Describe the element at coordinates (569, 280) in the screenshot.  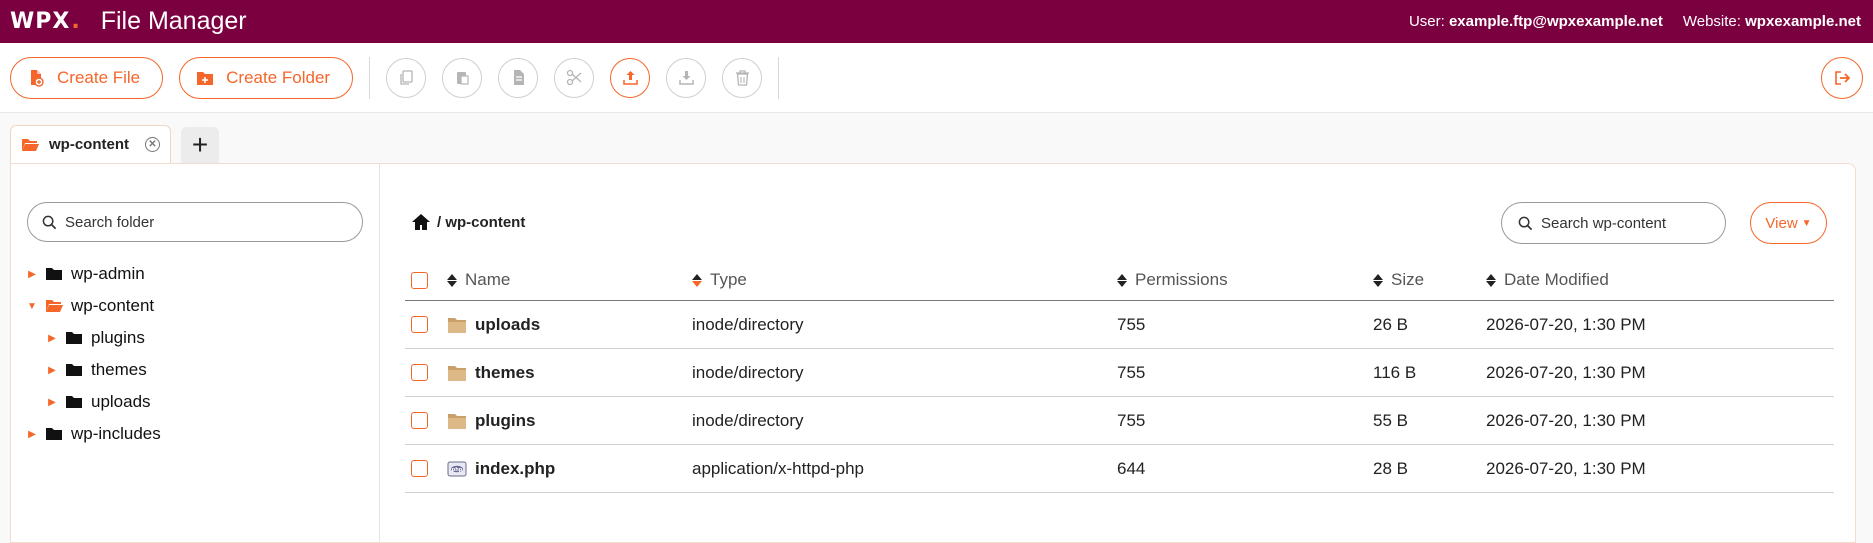
I see `column-name: Name` at that location.